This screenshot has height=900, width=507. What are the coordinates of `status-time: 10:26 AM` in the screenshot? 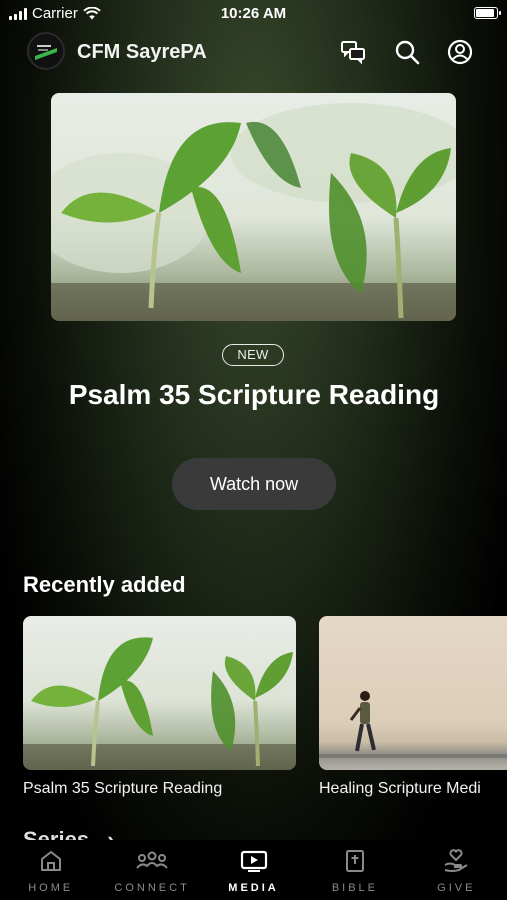 It's located at (253, 13).